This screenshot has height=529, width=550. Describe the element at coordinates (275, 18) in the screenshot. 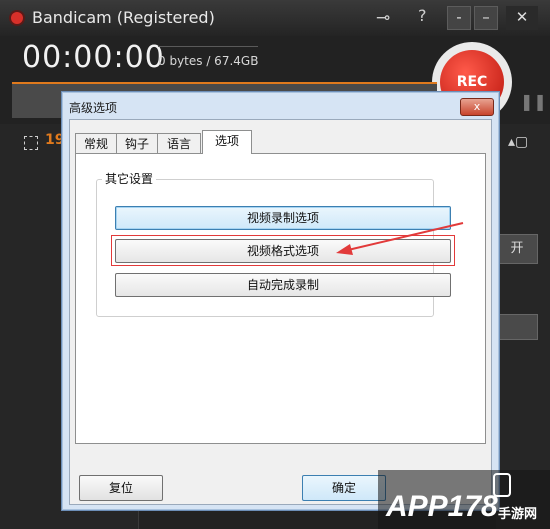

I see `title-bar: Bandicam (Registered) ⊸ ? - – ✕` at that location.